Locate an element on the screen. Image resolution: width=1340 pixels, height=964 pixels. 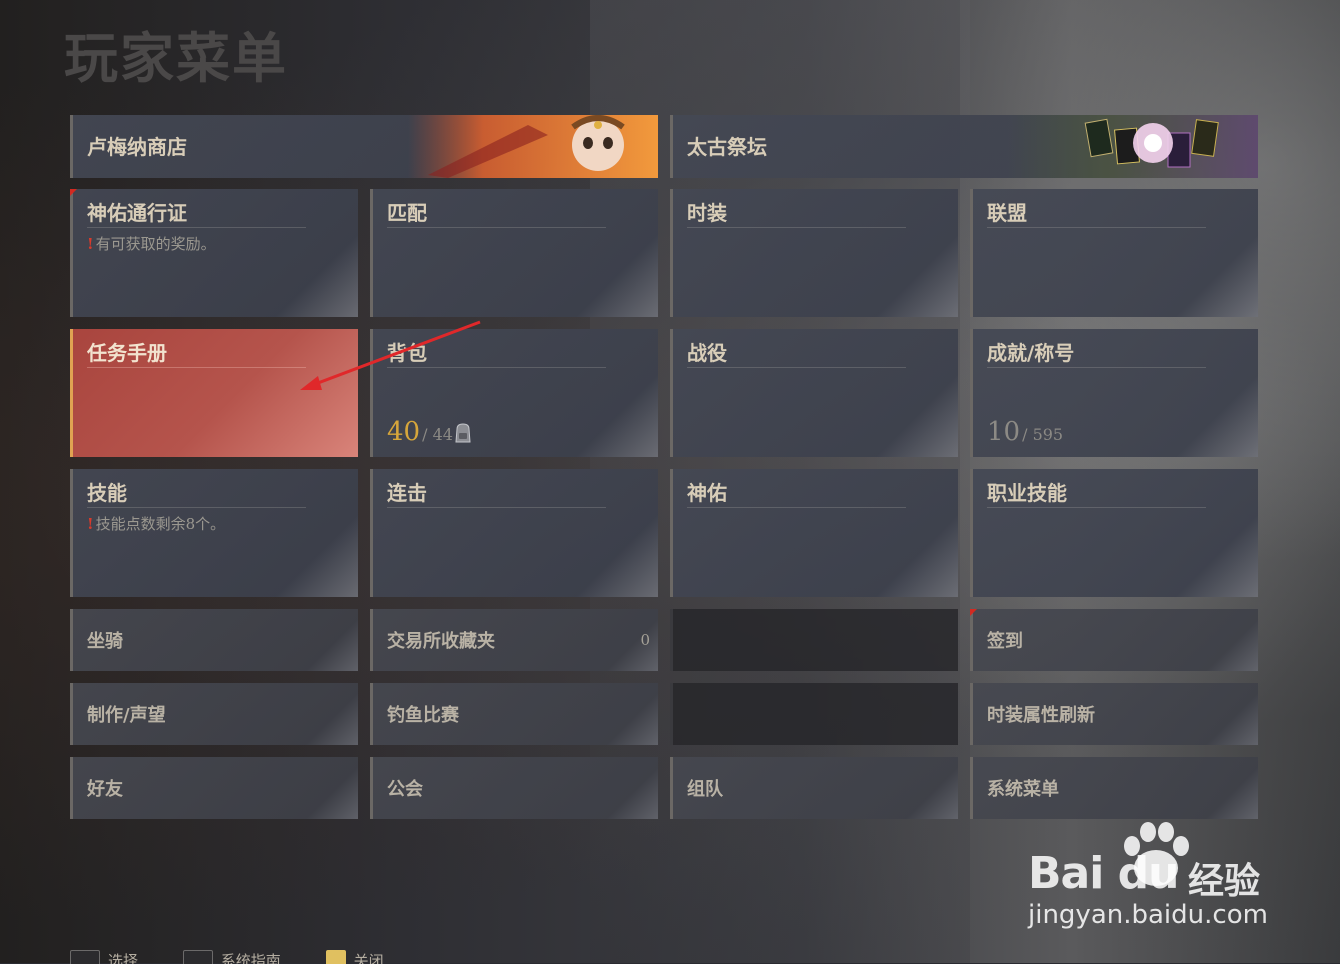
tile-label: 时装属性刷新 is located at coordinates (1041, 715).